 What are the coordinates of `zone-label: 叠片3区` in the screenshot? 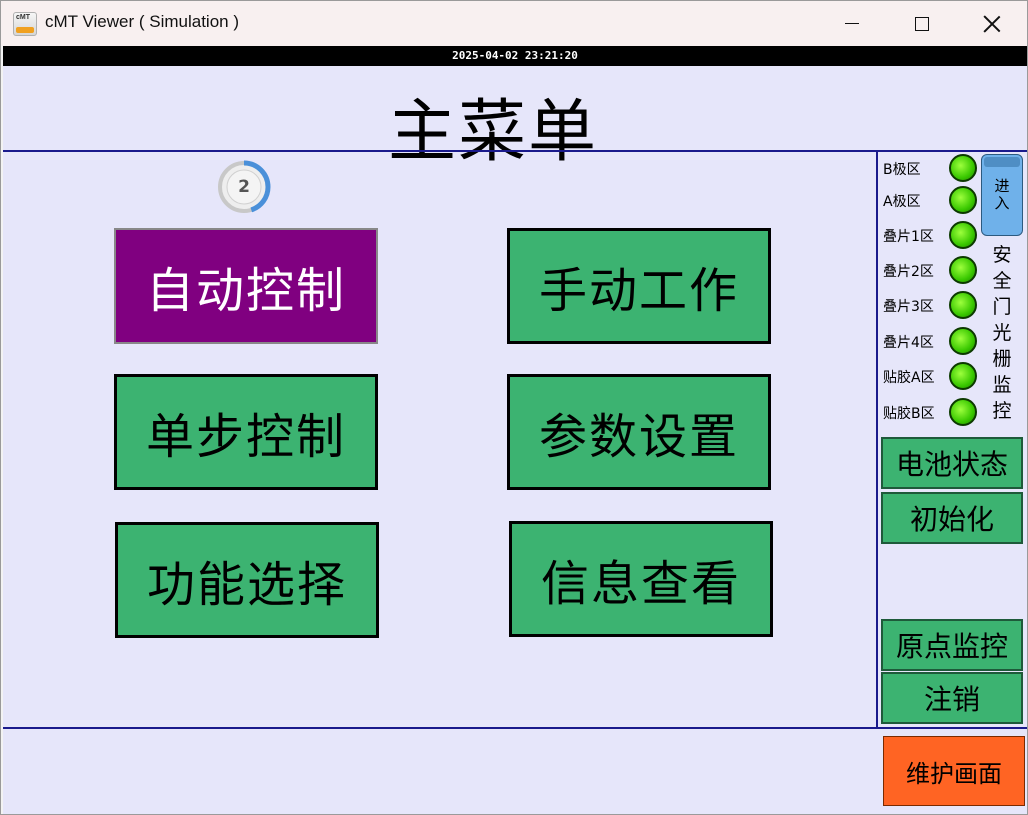 It's located at (908, 307).